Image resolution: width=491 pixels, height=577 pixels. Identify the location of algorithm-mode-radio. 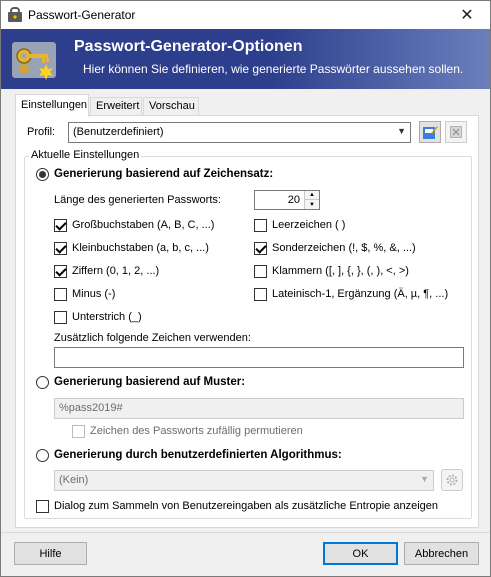
(42, 455).